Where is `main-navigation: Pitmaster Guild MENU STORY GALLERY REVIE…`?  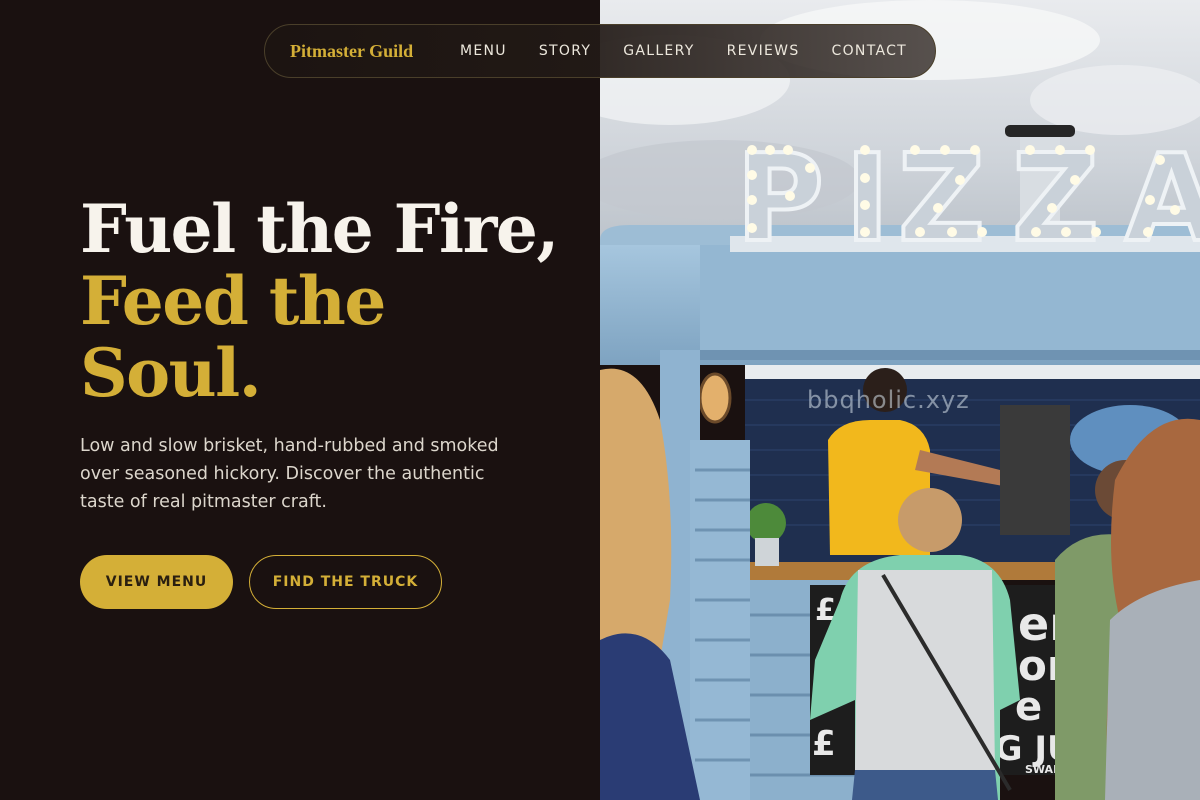
main-navigation: Pitmaster Guild MENU STORY GALLERY REVIE… is located at coordinates (600, 51).